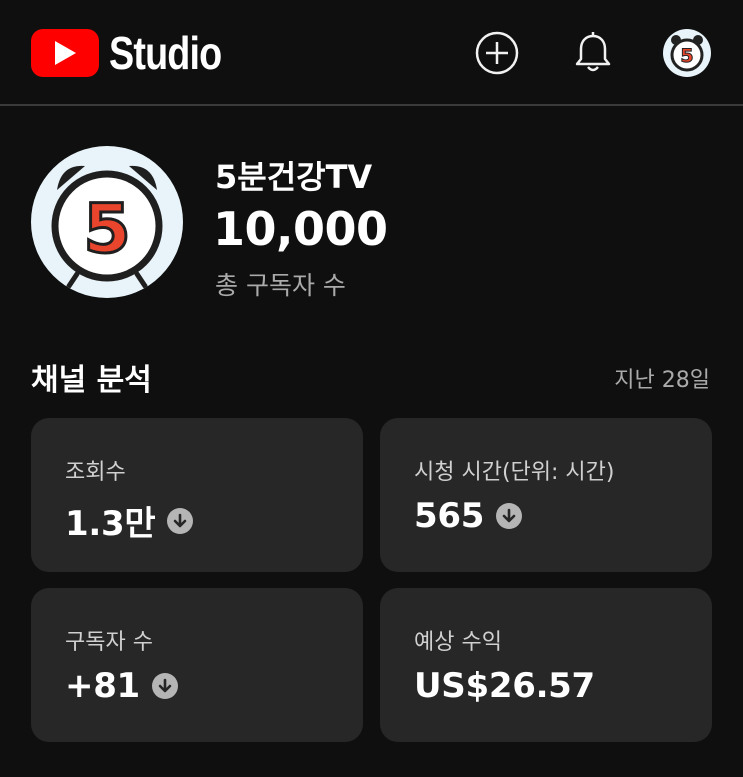 This screenshot has width=743, height=777. I want to click on studio-wordmark: Studio, so click(165, 53).